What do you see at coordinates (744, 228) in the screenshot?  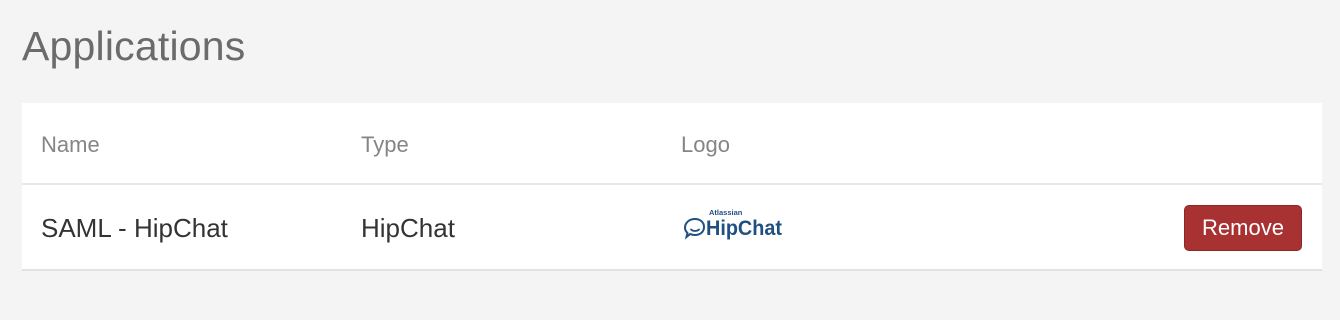 I see `logo-text: HipChat` at bounding box center [744, 228].